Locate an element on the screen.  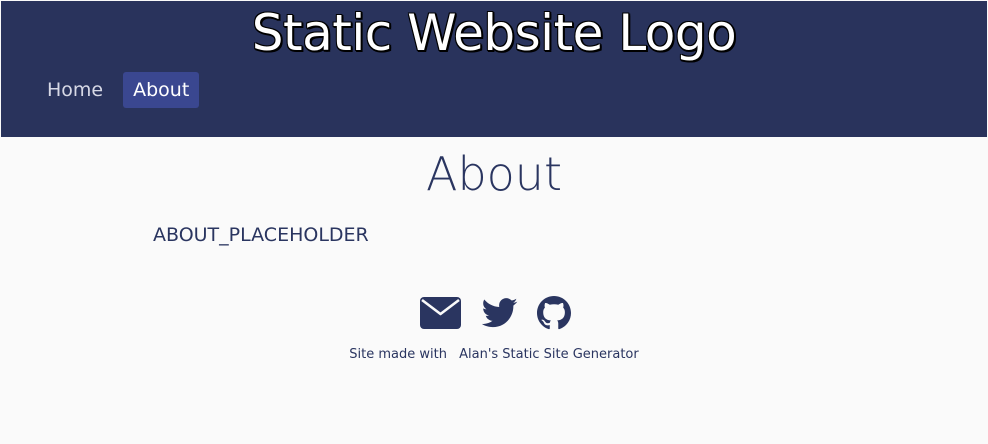
generator-link: Alan's Static Site Generator is located at coordinates (549, 354).